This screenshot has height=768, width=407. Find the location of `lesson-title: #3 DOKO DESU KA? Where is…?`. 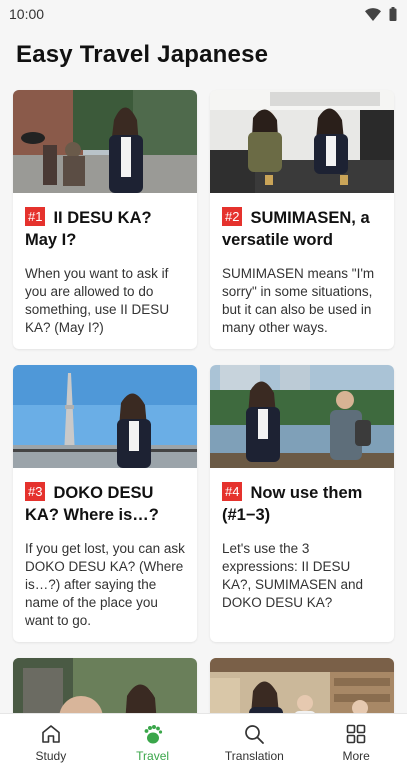

lesson-title: #3 DOKO DESU KA? Where is…? is located at coordinates (105, 504).